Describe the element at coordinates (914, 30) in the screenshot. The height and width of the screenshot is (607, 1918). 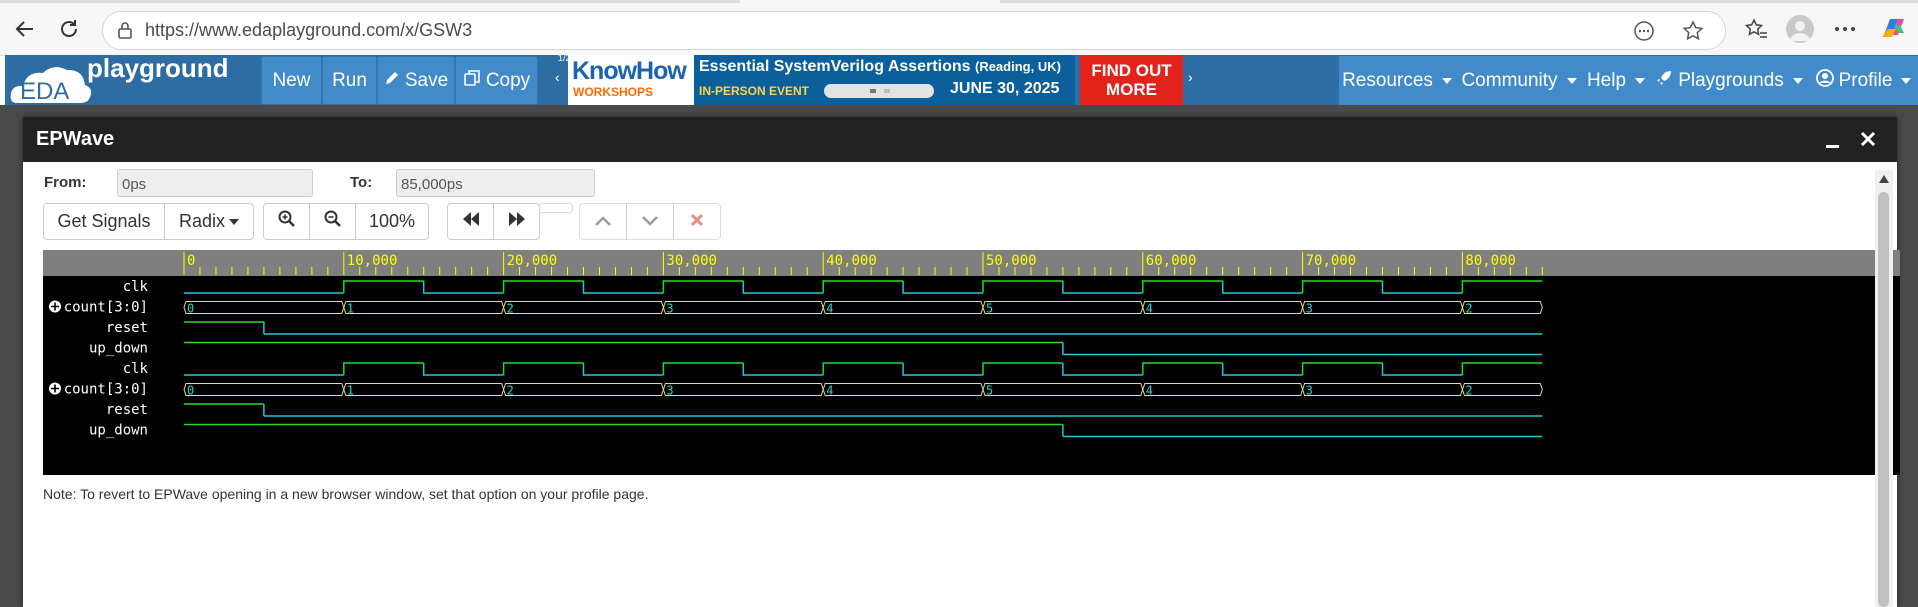
I see `address-bar: https://www.edaplayground.com/x/GSW3` at that location.